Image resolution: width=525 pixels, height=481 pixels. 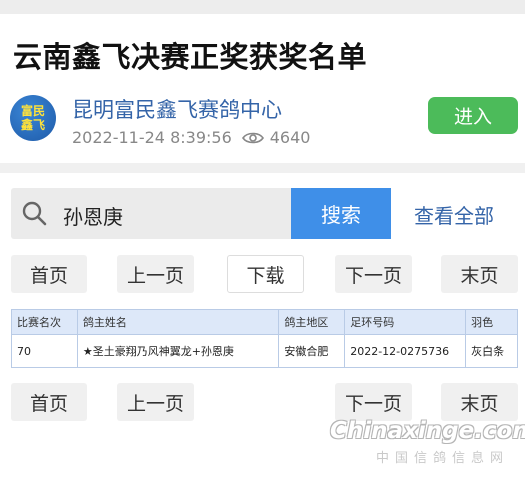 I want to click on eye-icon, so click(x=252, y=137).